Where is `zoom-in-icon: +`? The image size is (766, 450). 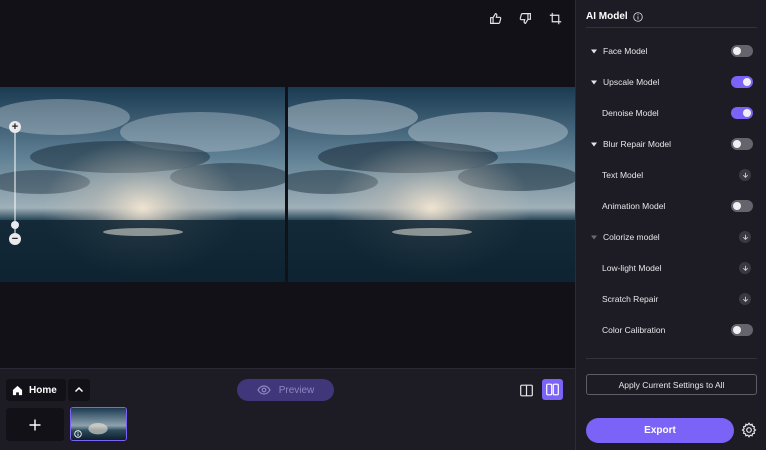 zoom-in-icon: + is located at coordinates (15, 127).